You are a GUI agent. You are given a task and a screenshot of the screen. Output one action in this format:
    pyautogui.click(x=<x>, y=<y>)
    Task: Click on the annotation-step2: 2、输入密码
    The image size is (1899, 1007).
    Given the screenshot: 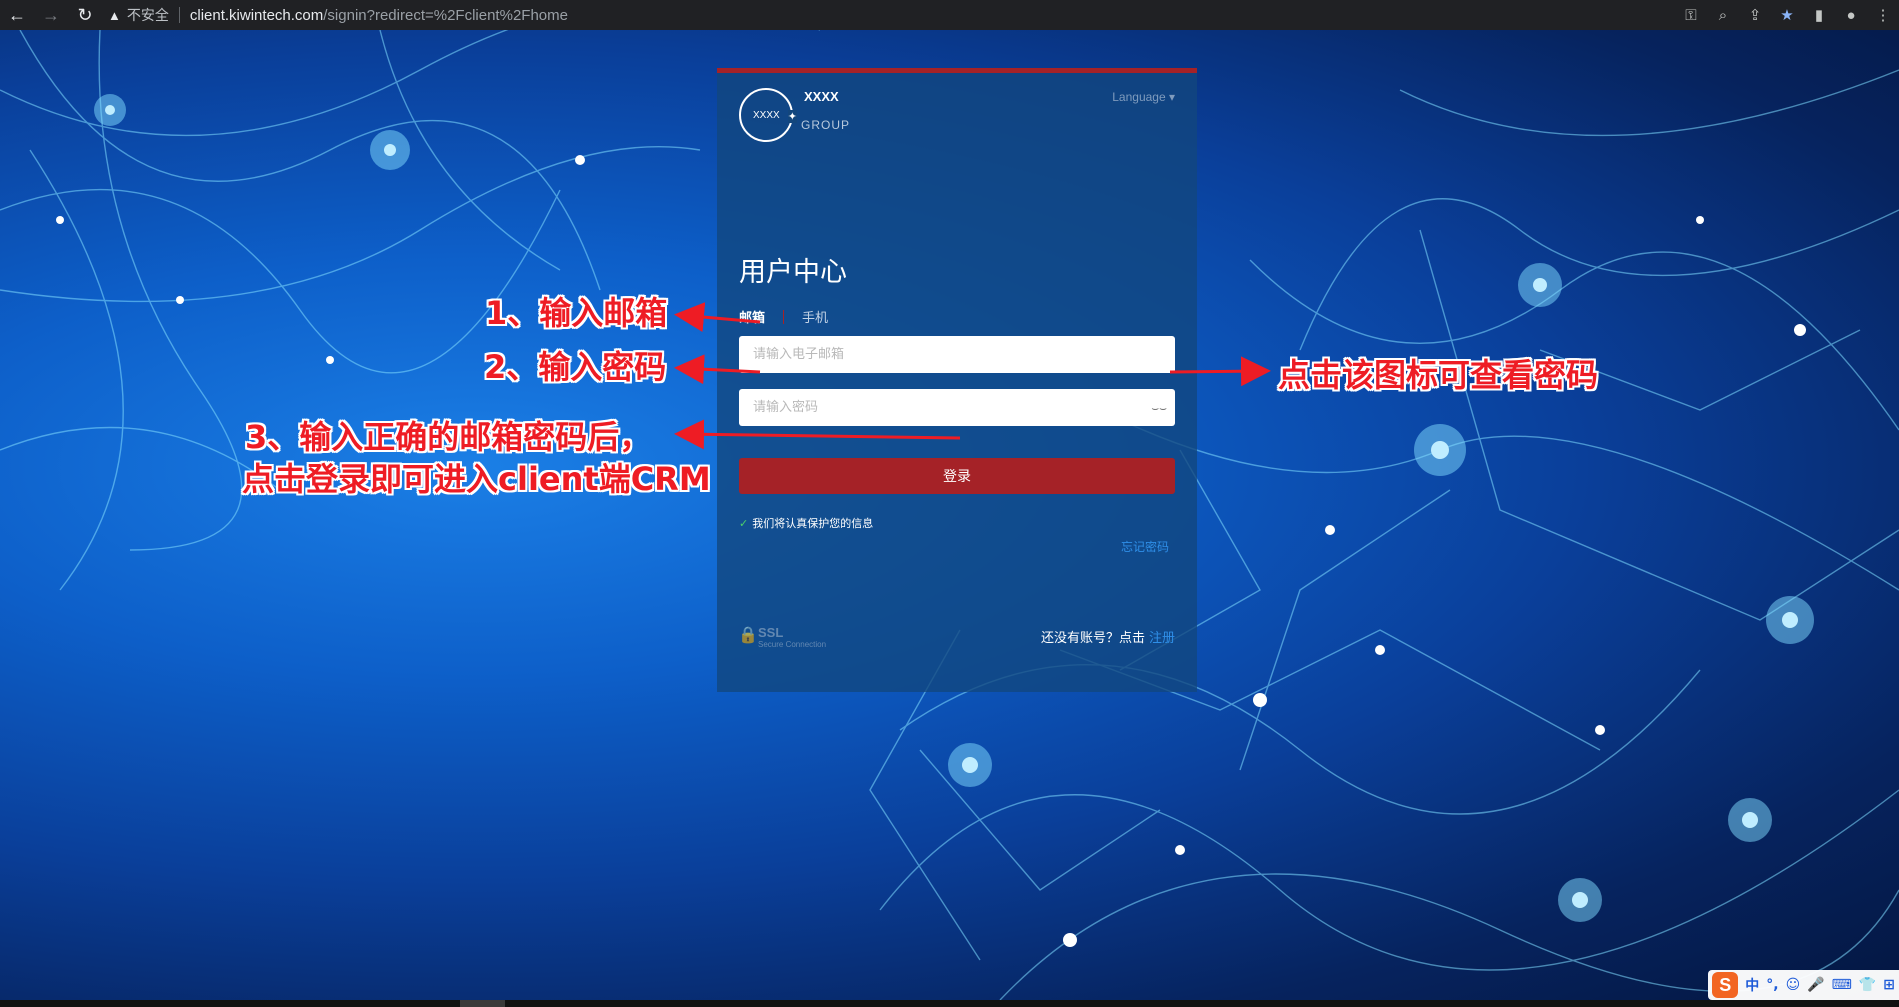 What is the action you would take?
    pyautogui.click(x=575, y=367)
    